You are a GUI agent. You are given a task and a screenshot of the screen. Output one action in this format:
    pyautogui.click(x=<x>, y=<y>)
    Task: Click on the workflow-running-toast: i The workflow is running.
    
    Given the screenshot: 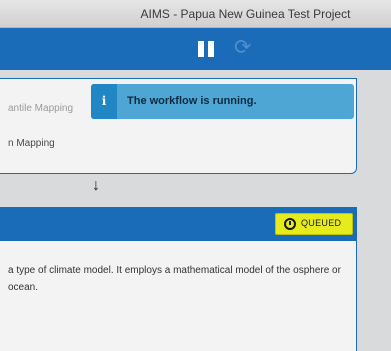 What is the action you would take?
    pyautogui.click(x=222, y=101)
    